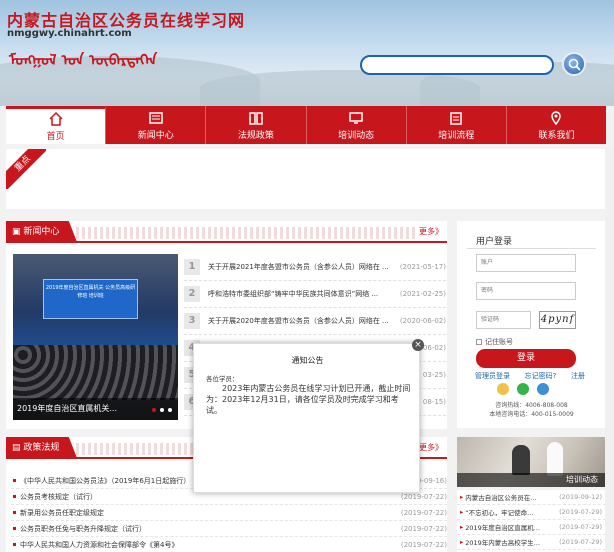 The image size is (614, 552). I want to click on law-title: 中华人民共和国人力资源和社会保障部令《第4号》, so click(210, 545).